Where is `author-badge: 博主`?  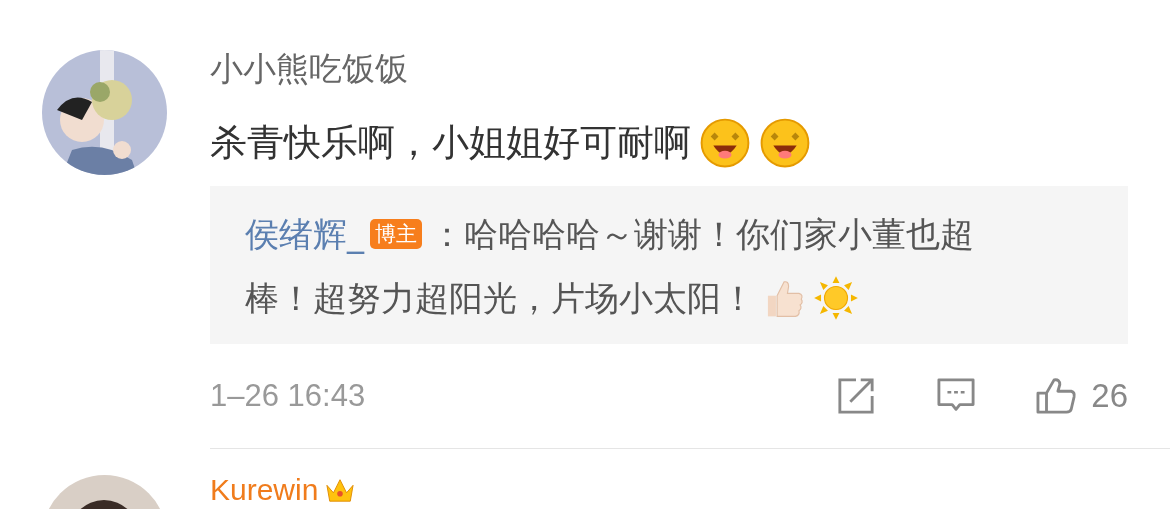 author-badge: 博主 is located at coordinates (396, 234).